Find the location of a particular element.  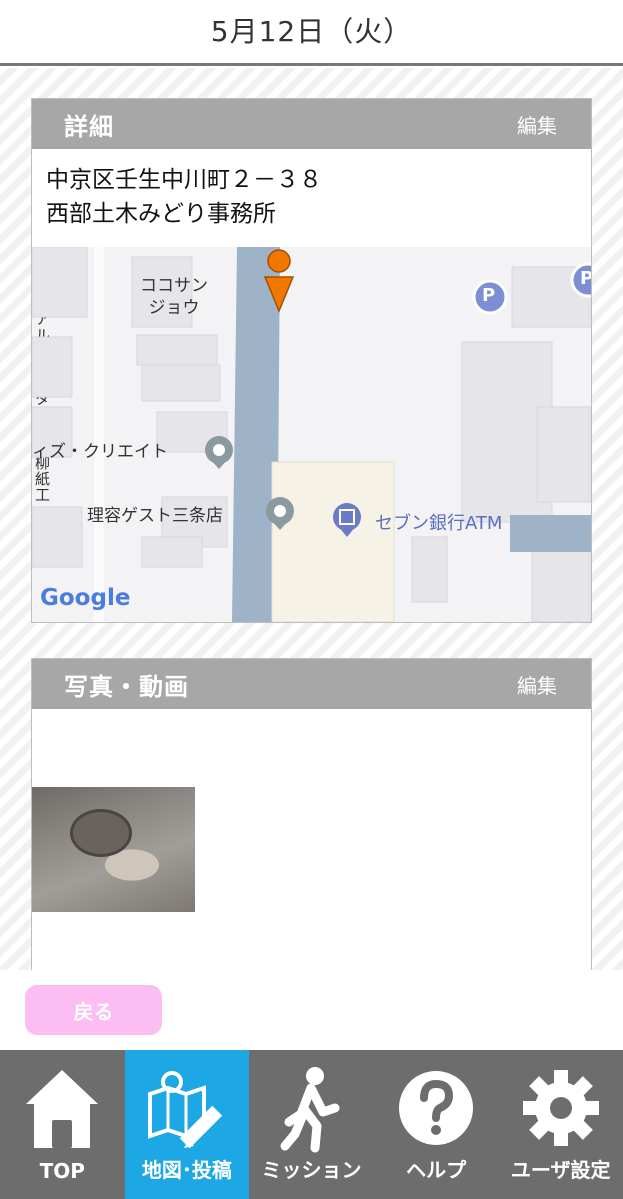

photos-edit-button: 編集 is located at coordinates (537, 684).